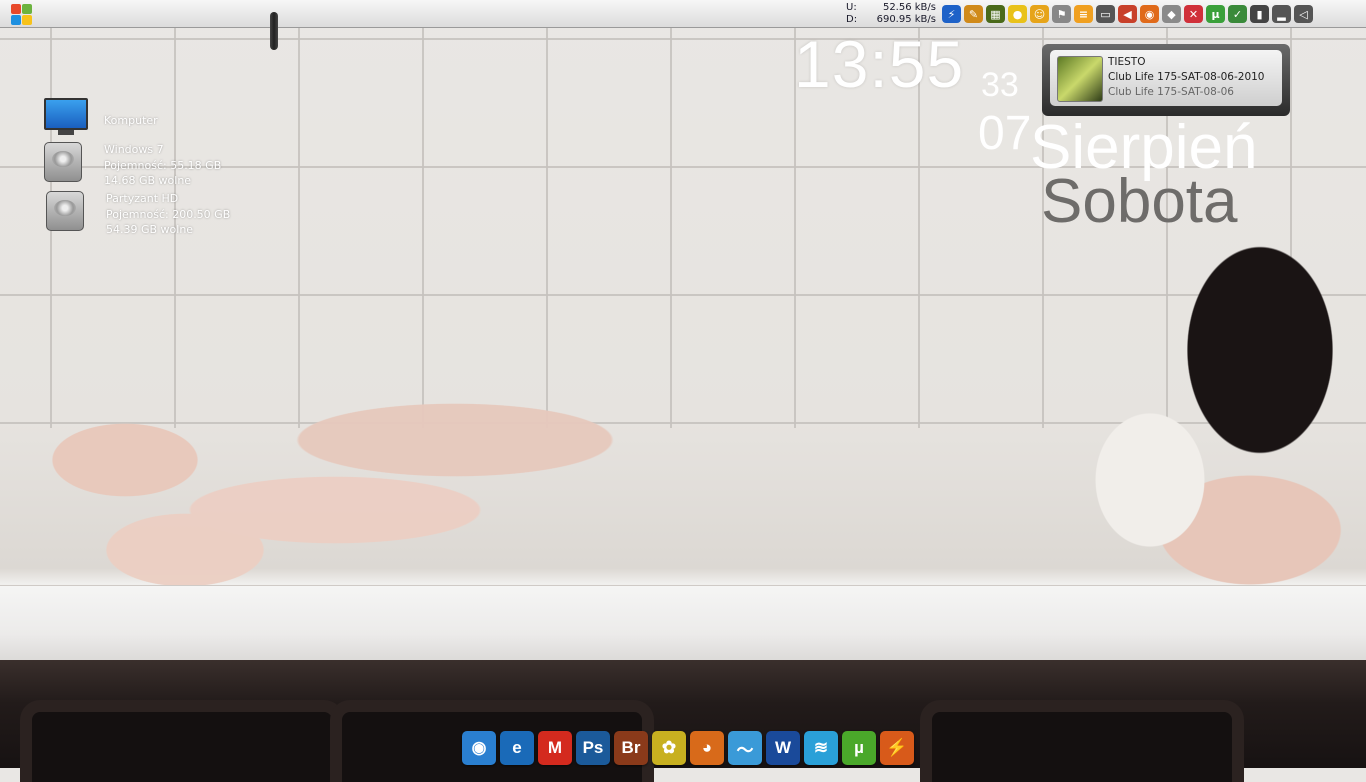 This screenshot has width=1366, height=782. Describe the element at coordinates (631, 748) in the screenshot. I see `bridge-icon: Br` at that location.